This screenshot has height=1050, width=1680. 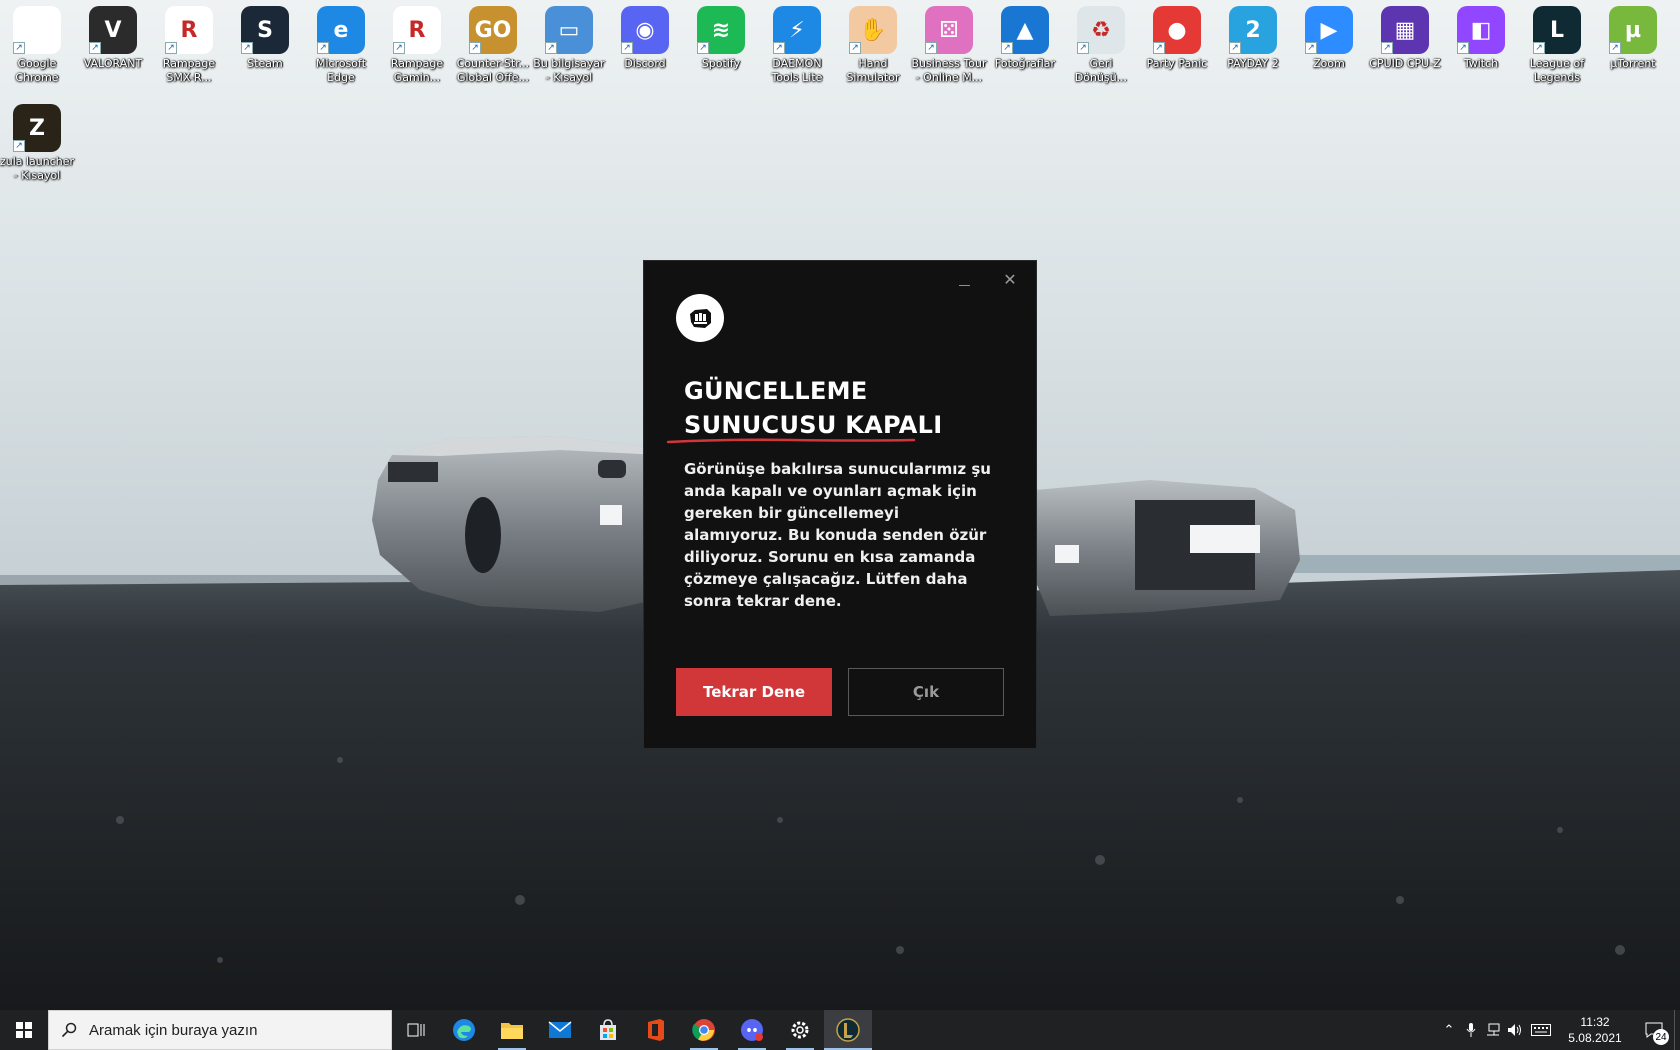 I want to click on taskbar-search: Aramak için buraya yazın, so click(x=220, y=1030).